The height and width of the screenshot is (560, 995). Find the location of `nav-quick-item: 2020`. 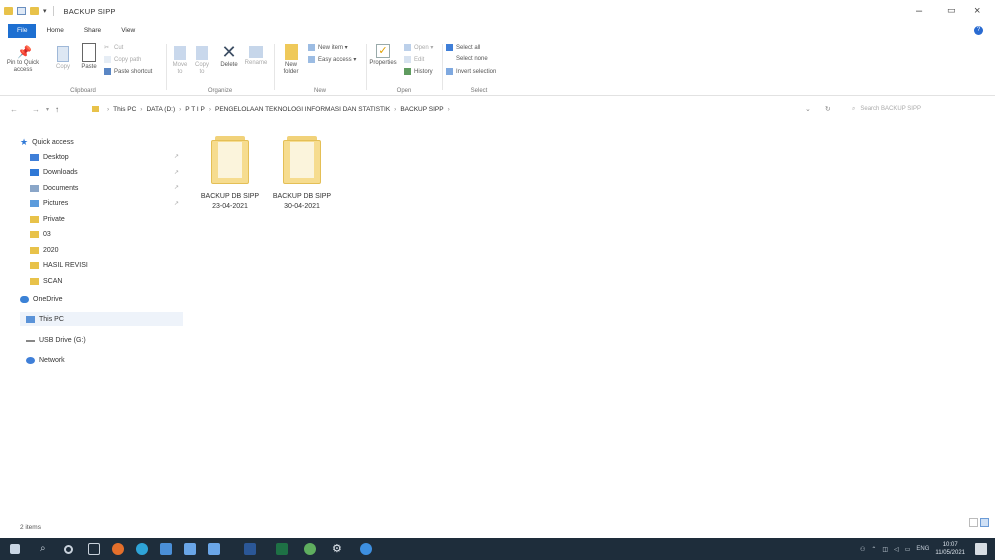

nav-quick-item: 2020 is located at coordinates (44, 250).